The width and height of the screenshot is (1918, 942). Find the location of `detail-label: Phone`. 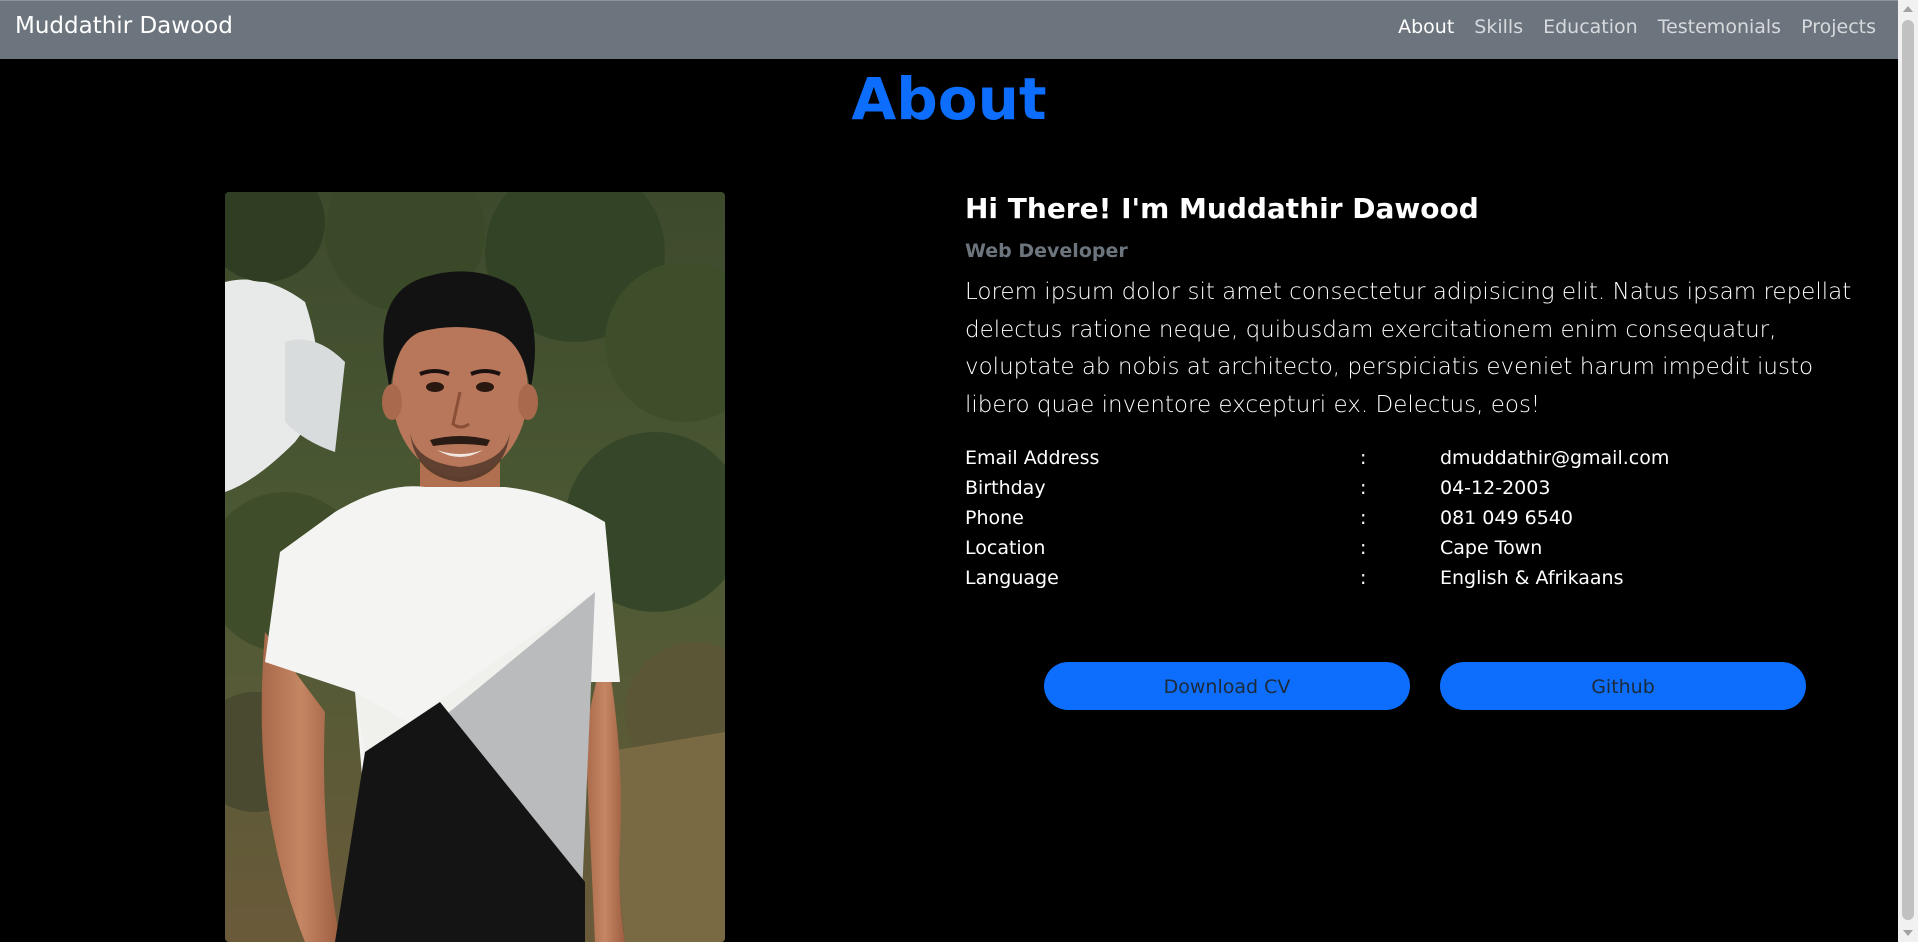

detail-label: Phone is located at coordinates (994, 518).